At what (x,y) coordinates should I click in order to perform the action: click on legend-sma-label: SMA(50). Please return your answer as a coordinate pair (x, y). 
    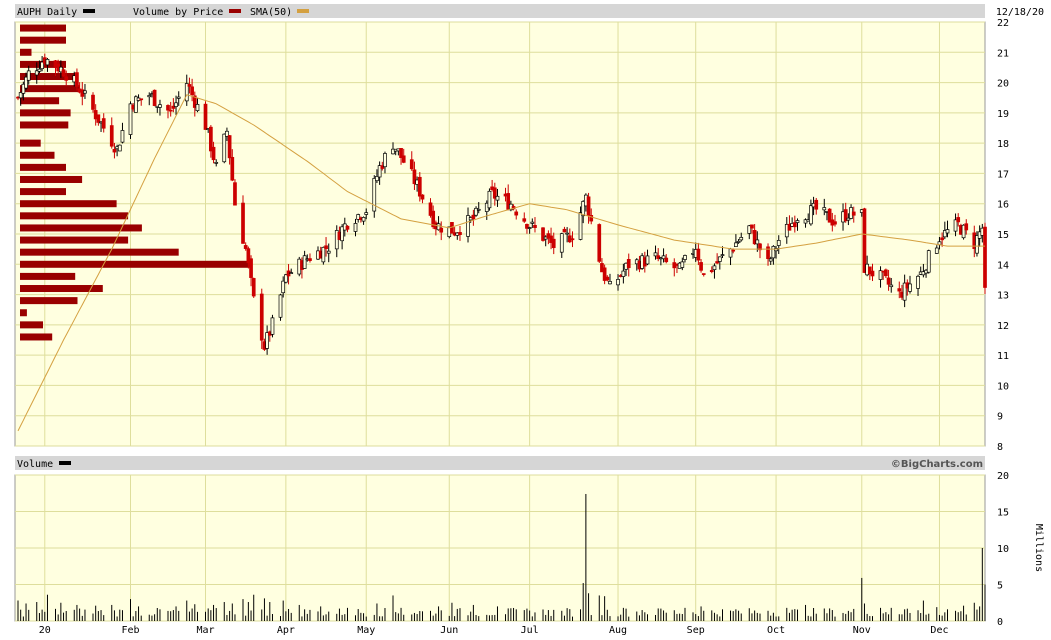
    Looking at the image, I should click on (271, 12).